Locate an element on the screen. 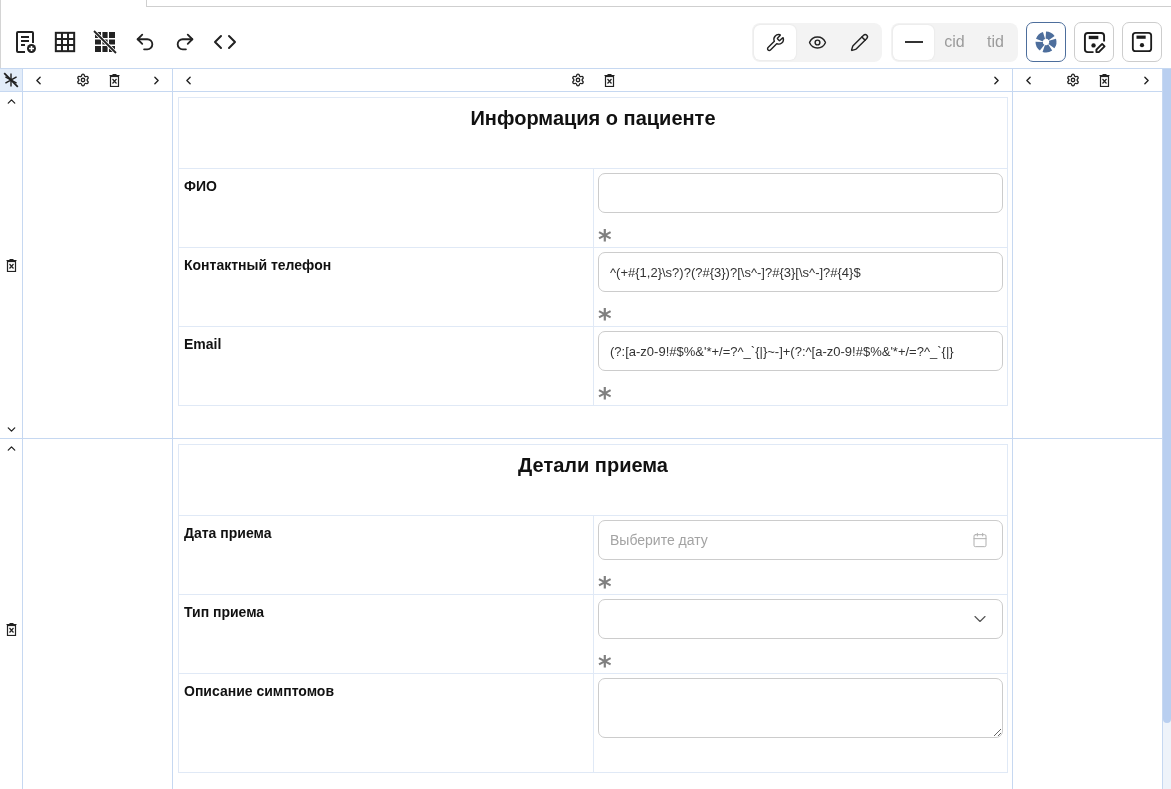  minus-icon is located at coordinates (913, 42).